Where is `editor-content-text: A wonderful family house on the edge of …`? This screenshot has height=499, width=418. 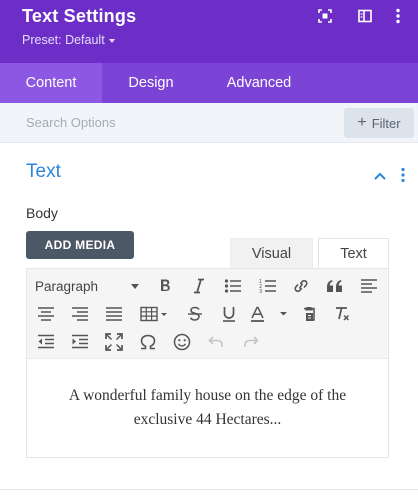 editor-content-text: A wonderful family house on the edge of … is located at coordinates (207, 407).